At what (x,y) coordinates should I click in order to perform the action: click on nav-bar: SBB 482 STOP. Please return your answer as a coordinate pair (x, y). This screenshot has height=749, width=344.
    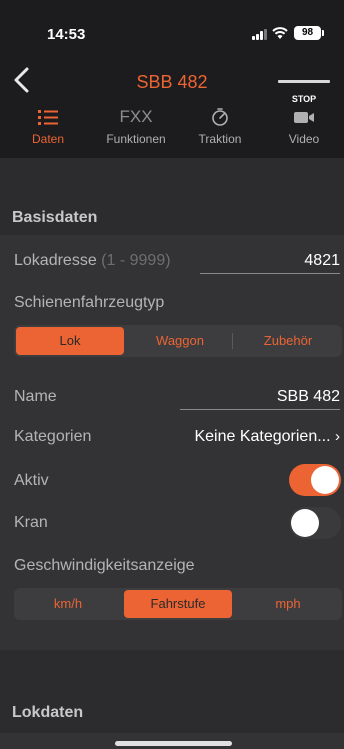
    Looking at the image, I should click on (172, 82).